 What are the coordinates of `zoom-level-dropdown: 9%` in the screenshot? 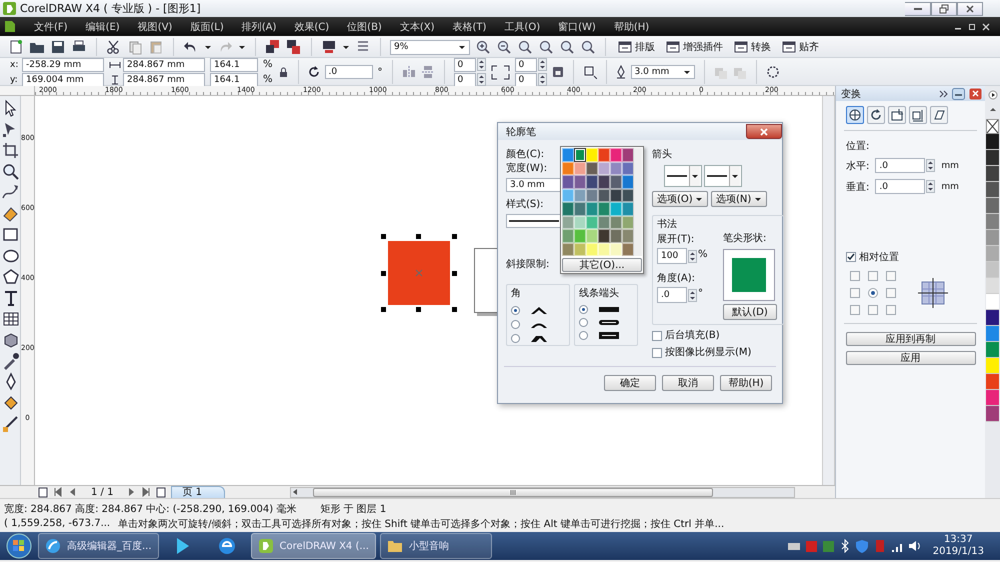 It's located at (430, 47).